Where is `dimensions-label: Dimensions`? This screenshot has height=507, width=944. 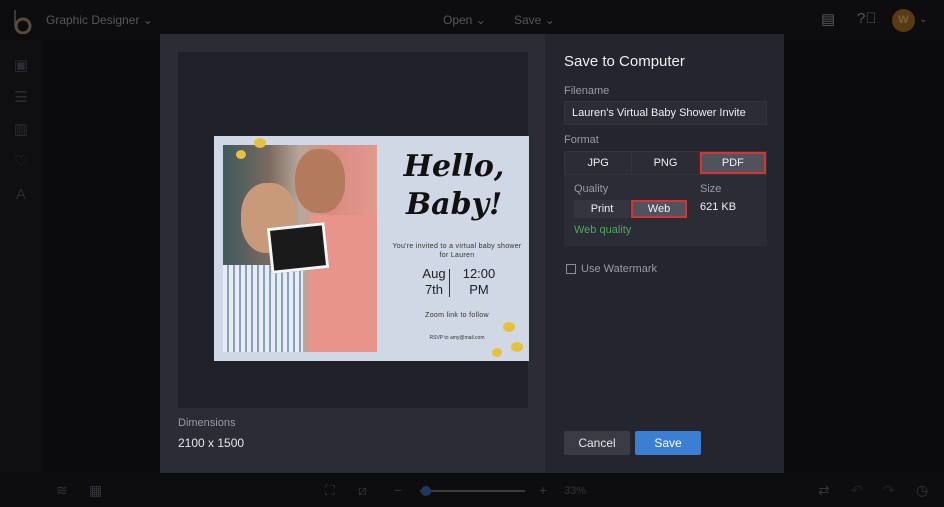 dimensions-label: Dimensions is located at coordinates (207, 423).